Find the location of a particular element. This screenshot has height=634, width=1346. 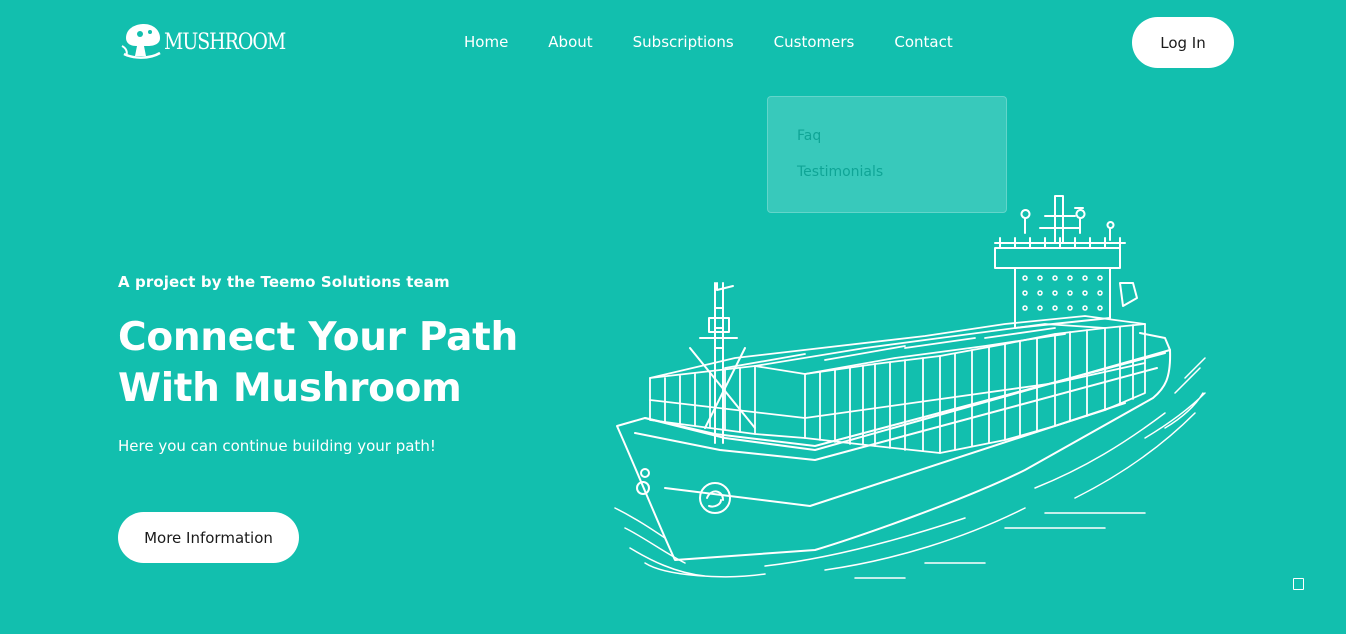

hero-title-line-2: With Mushroom is located at coordinates (290, 388).